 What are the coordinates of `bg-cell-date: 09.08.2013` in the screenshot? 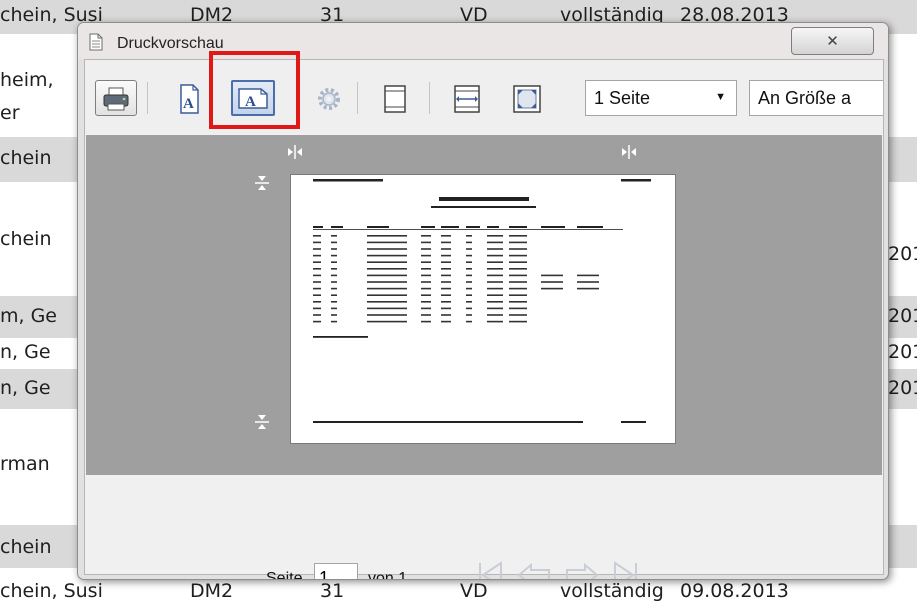 It's located at (734, 591).